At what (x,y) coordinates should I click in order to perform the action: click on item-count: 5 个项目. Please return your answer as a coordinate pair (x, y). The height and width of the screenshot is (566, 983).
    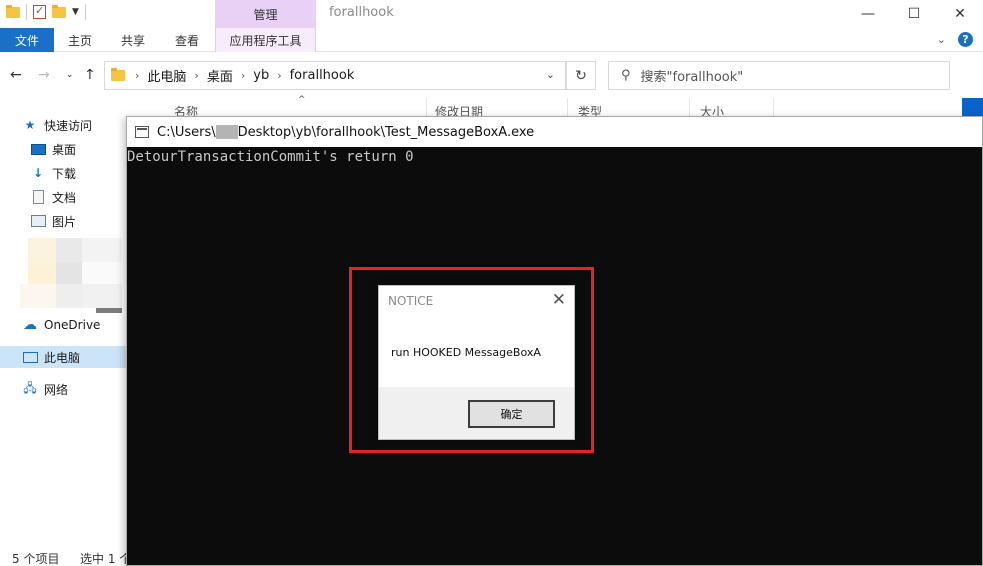
    Looking at the image, I should click on (36, 559).